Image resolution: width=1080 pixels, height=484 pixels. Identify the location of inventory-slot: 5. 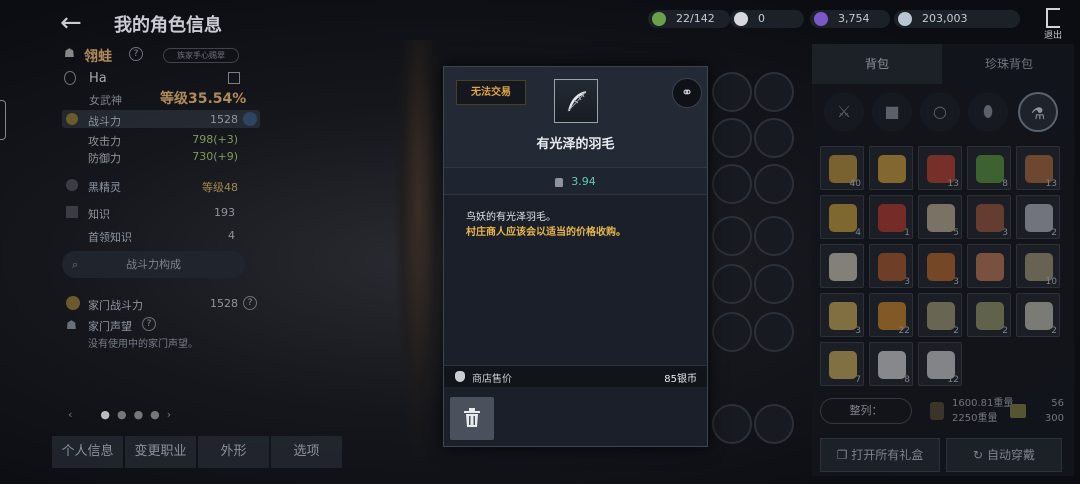
(940, 217).